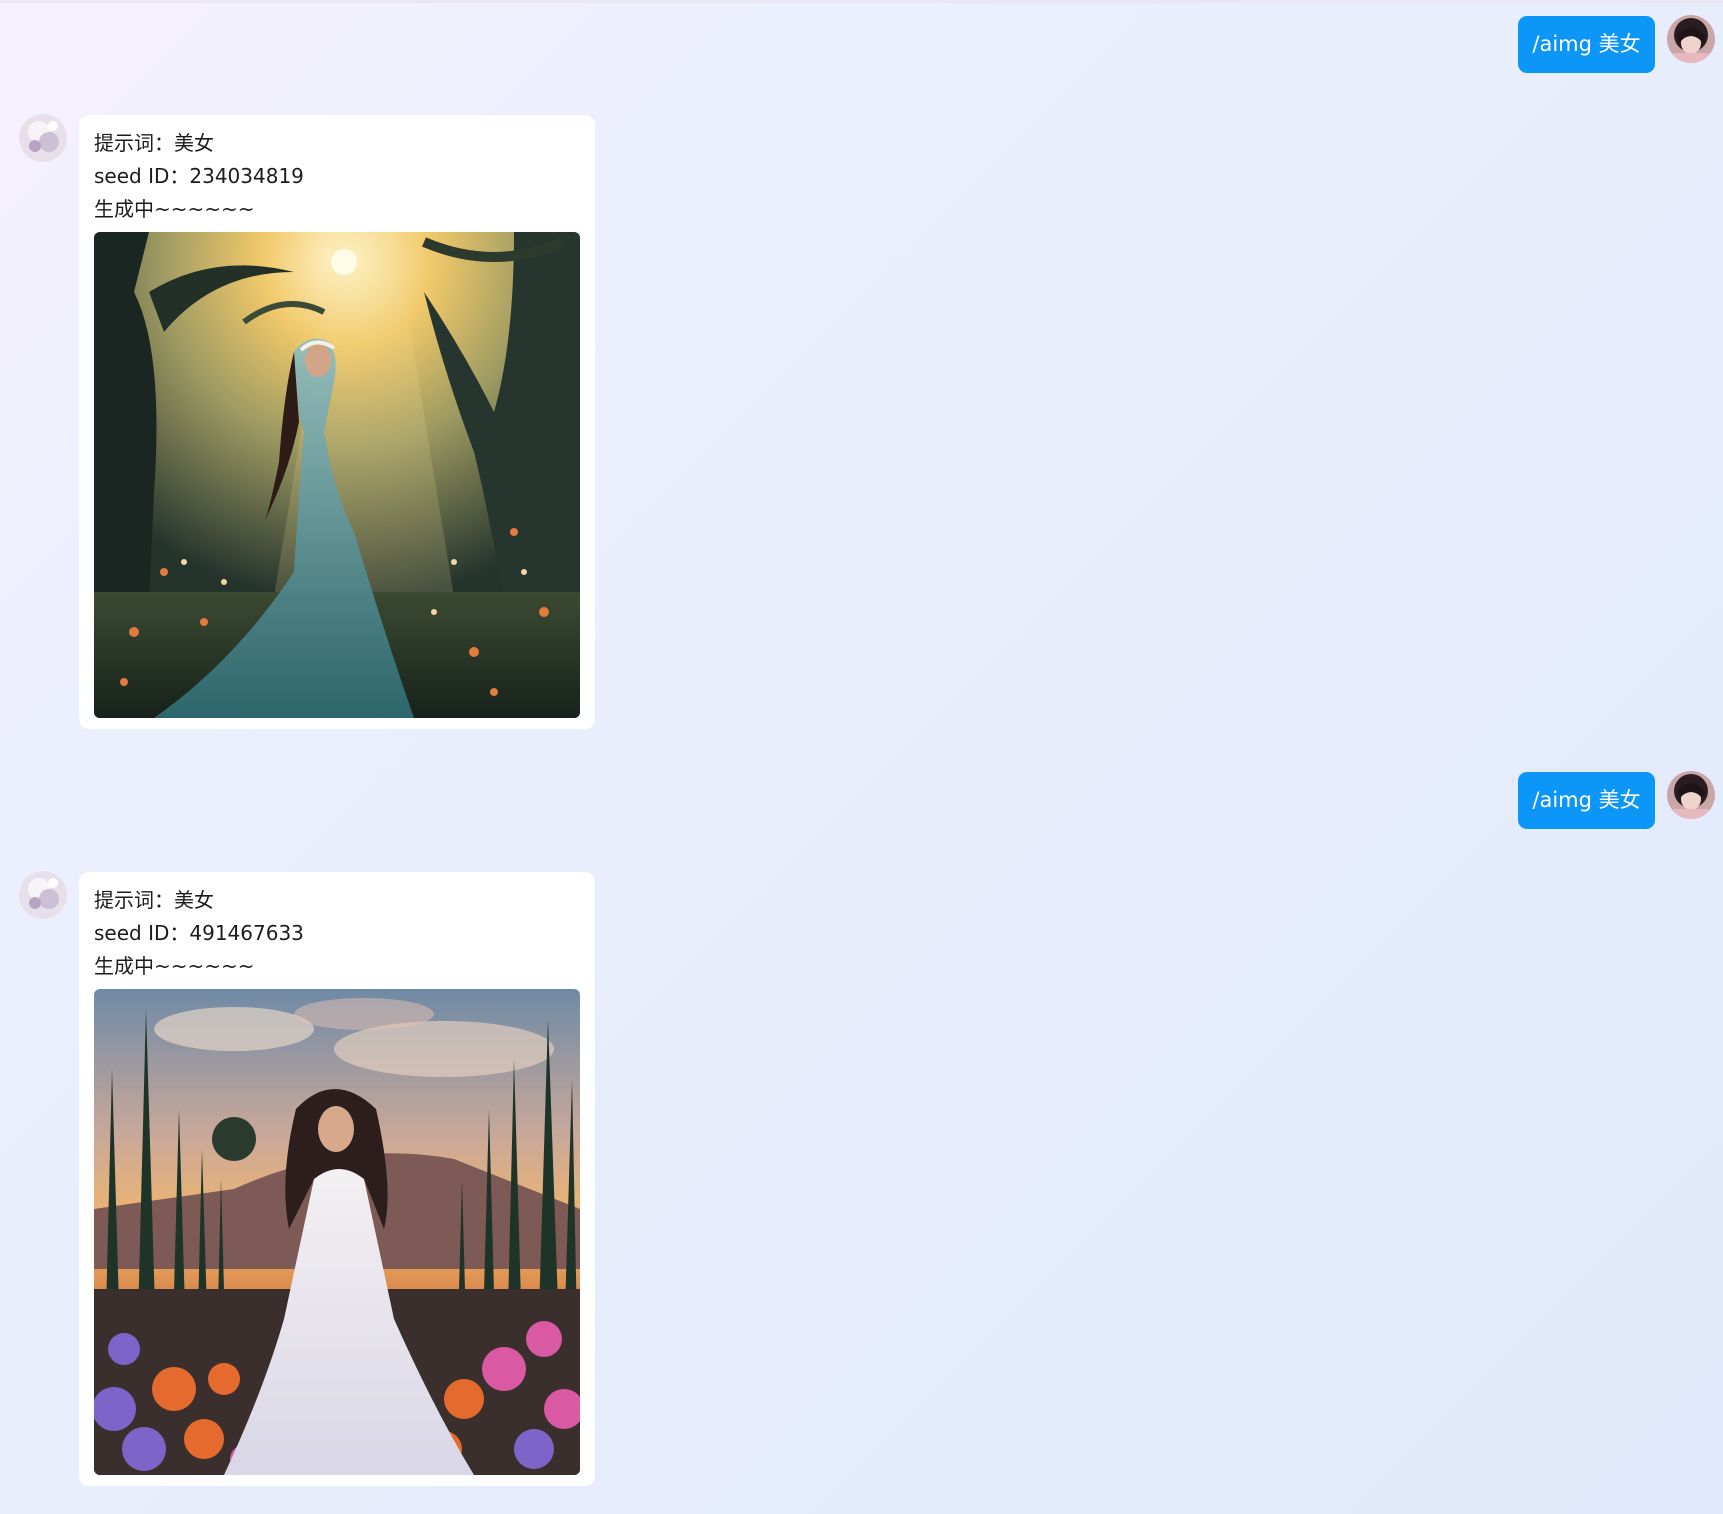 This screenshot has height=1514, width=1723. What do you see at coordinates (199, 176) in the screenshot?
I see `seed-id-line: seed ID：234034819` at bounding box center [199, 176].